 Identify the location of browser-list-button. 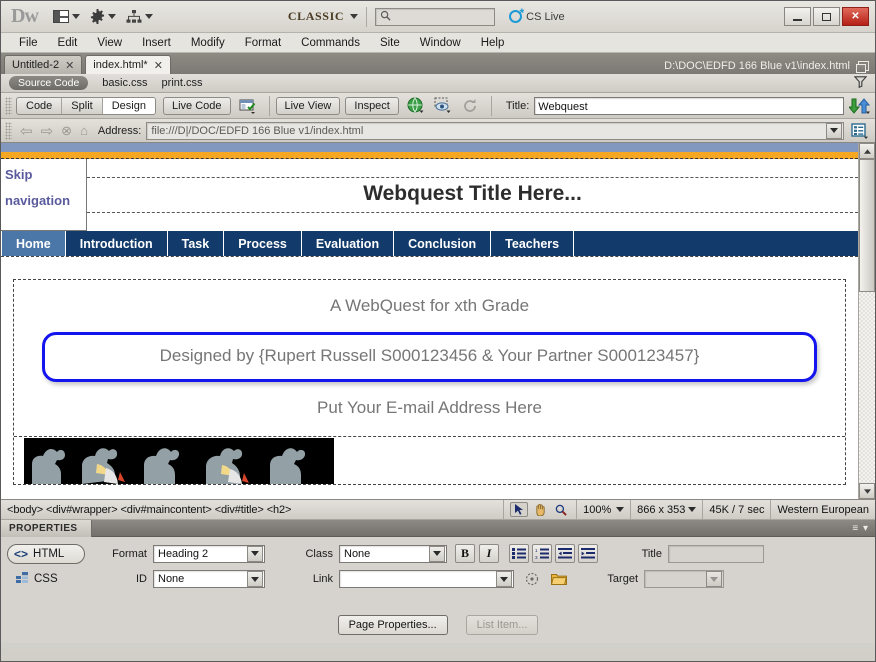
(860, 131).